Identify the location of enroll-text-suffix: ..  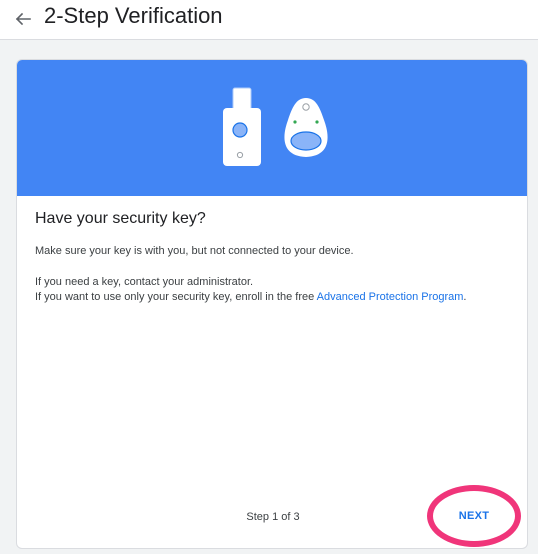
(465, 297).